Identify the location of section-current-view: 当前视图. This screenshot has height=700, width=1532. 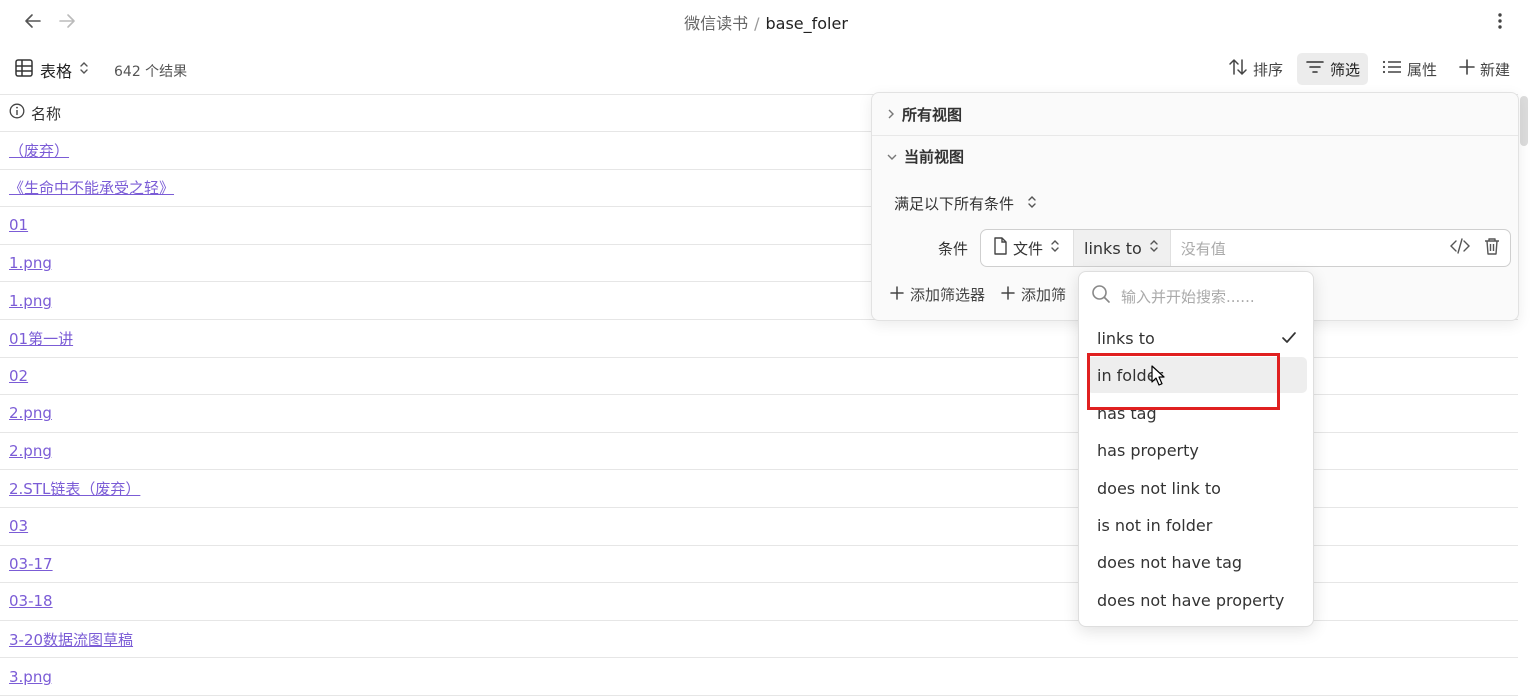
(925, 156).